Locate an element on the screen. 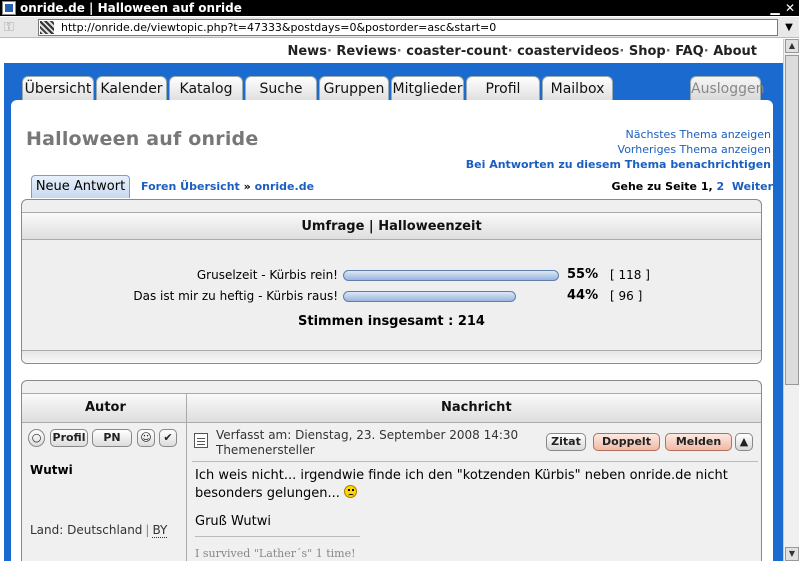 This screenshot has width=799, height=561. arrow-up-icon: ▲ is located at coordinates (744, 442).